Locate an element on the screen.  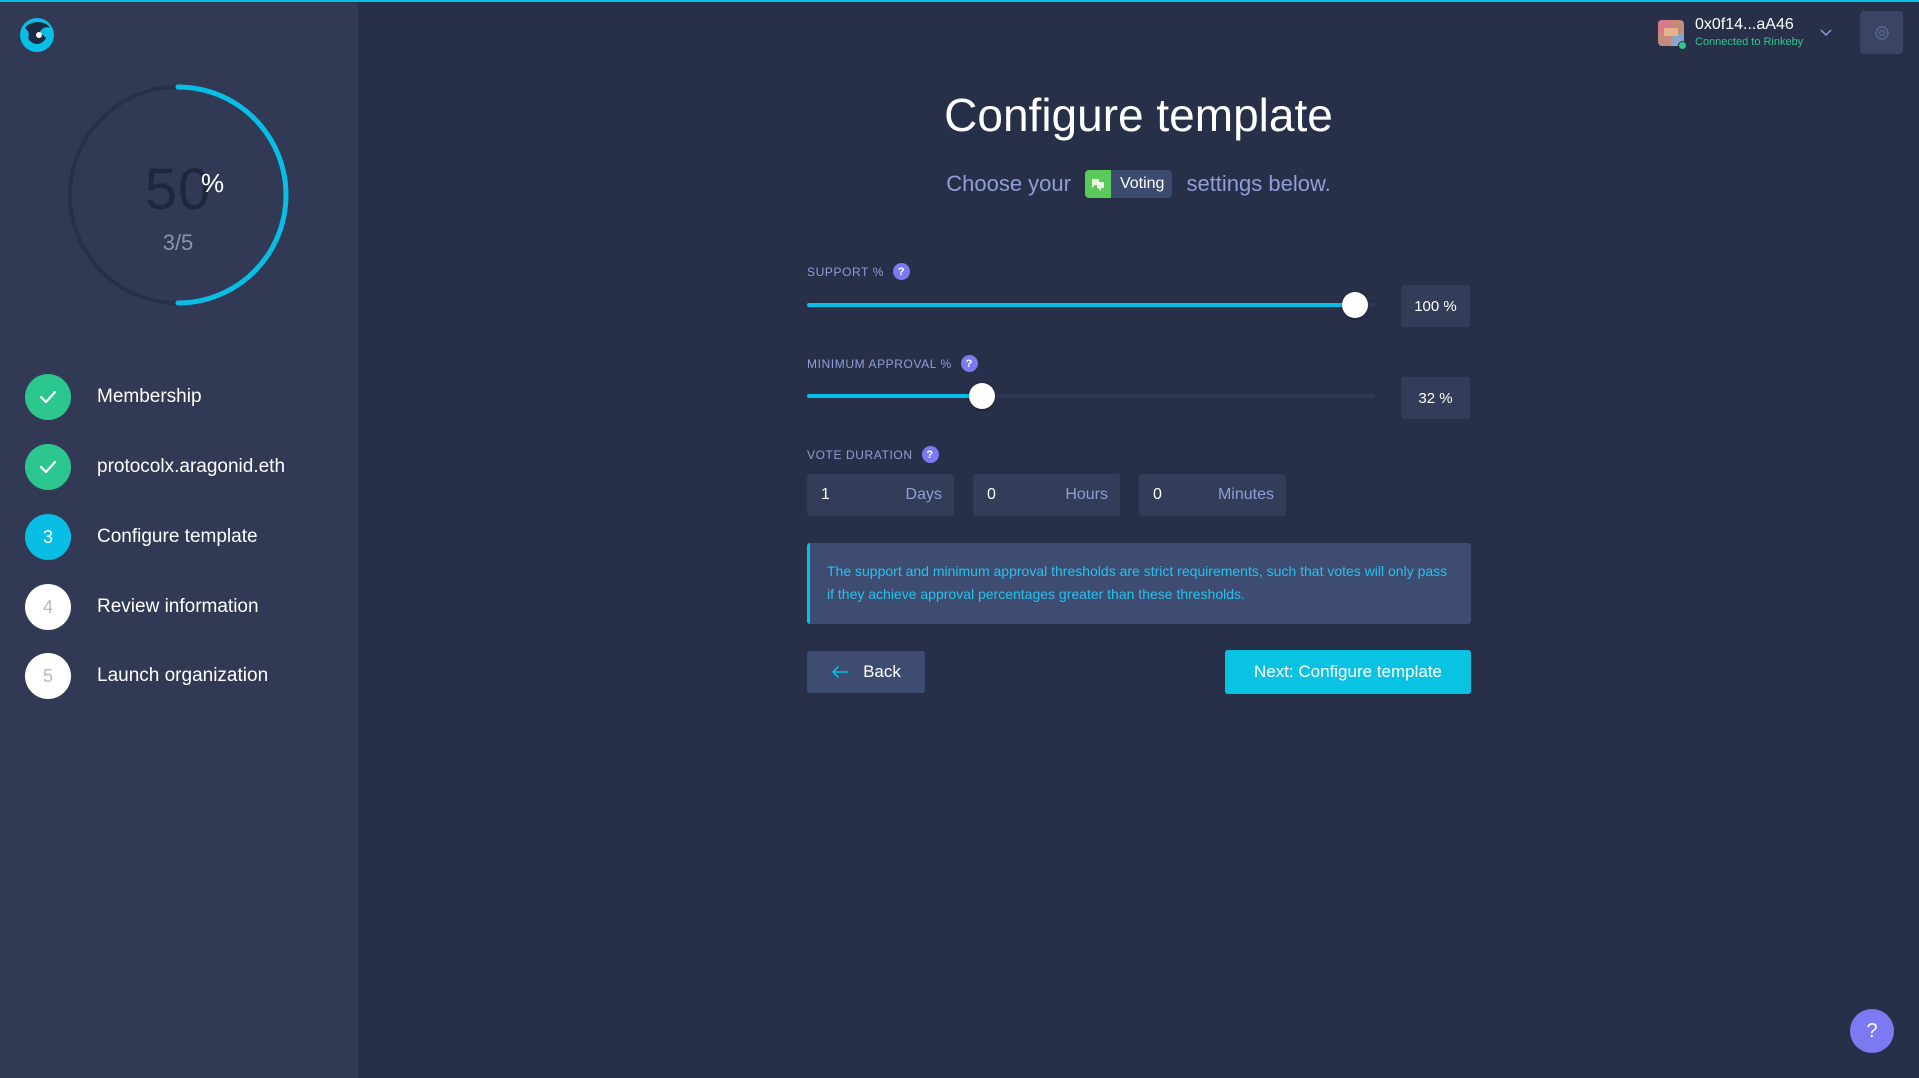
step-configure-template: 3 Configure template is located at coordinates (185, 537).